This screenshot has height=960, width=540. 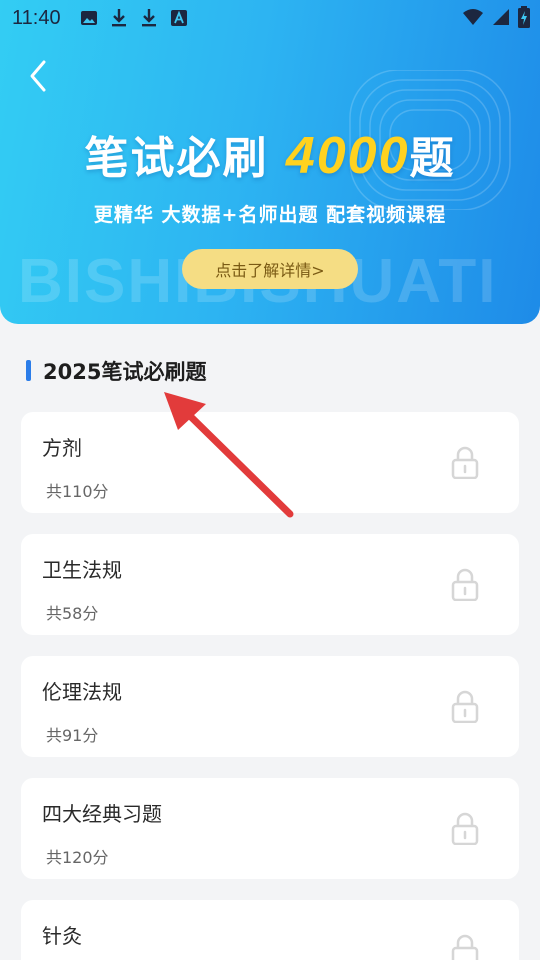 What do you see at coordinates (82, 570) in the screenshot?
I see `card-title: 卫生法规` at bounding box center [82, 570].